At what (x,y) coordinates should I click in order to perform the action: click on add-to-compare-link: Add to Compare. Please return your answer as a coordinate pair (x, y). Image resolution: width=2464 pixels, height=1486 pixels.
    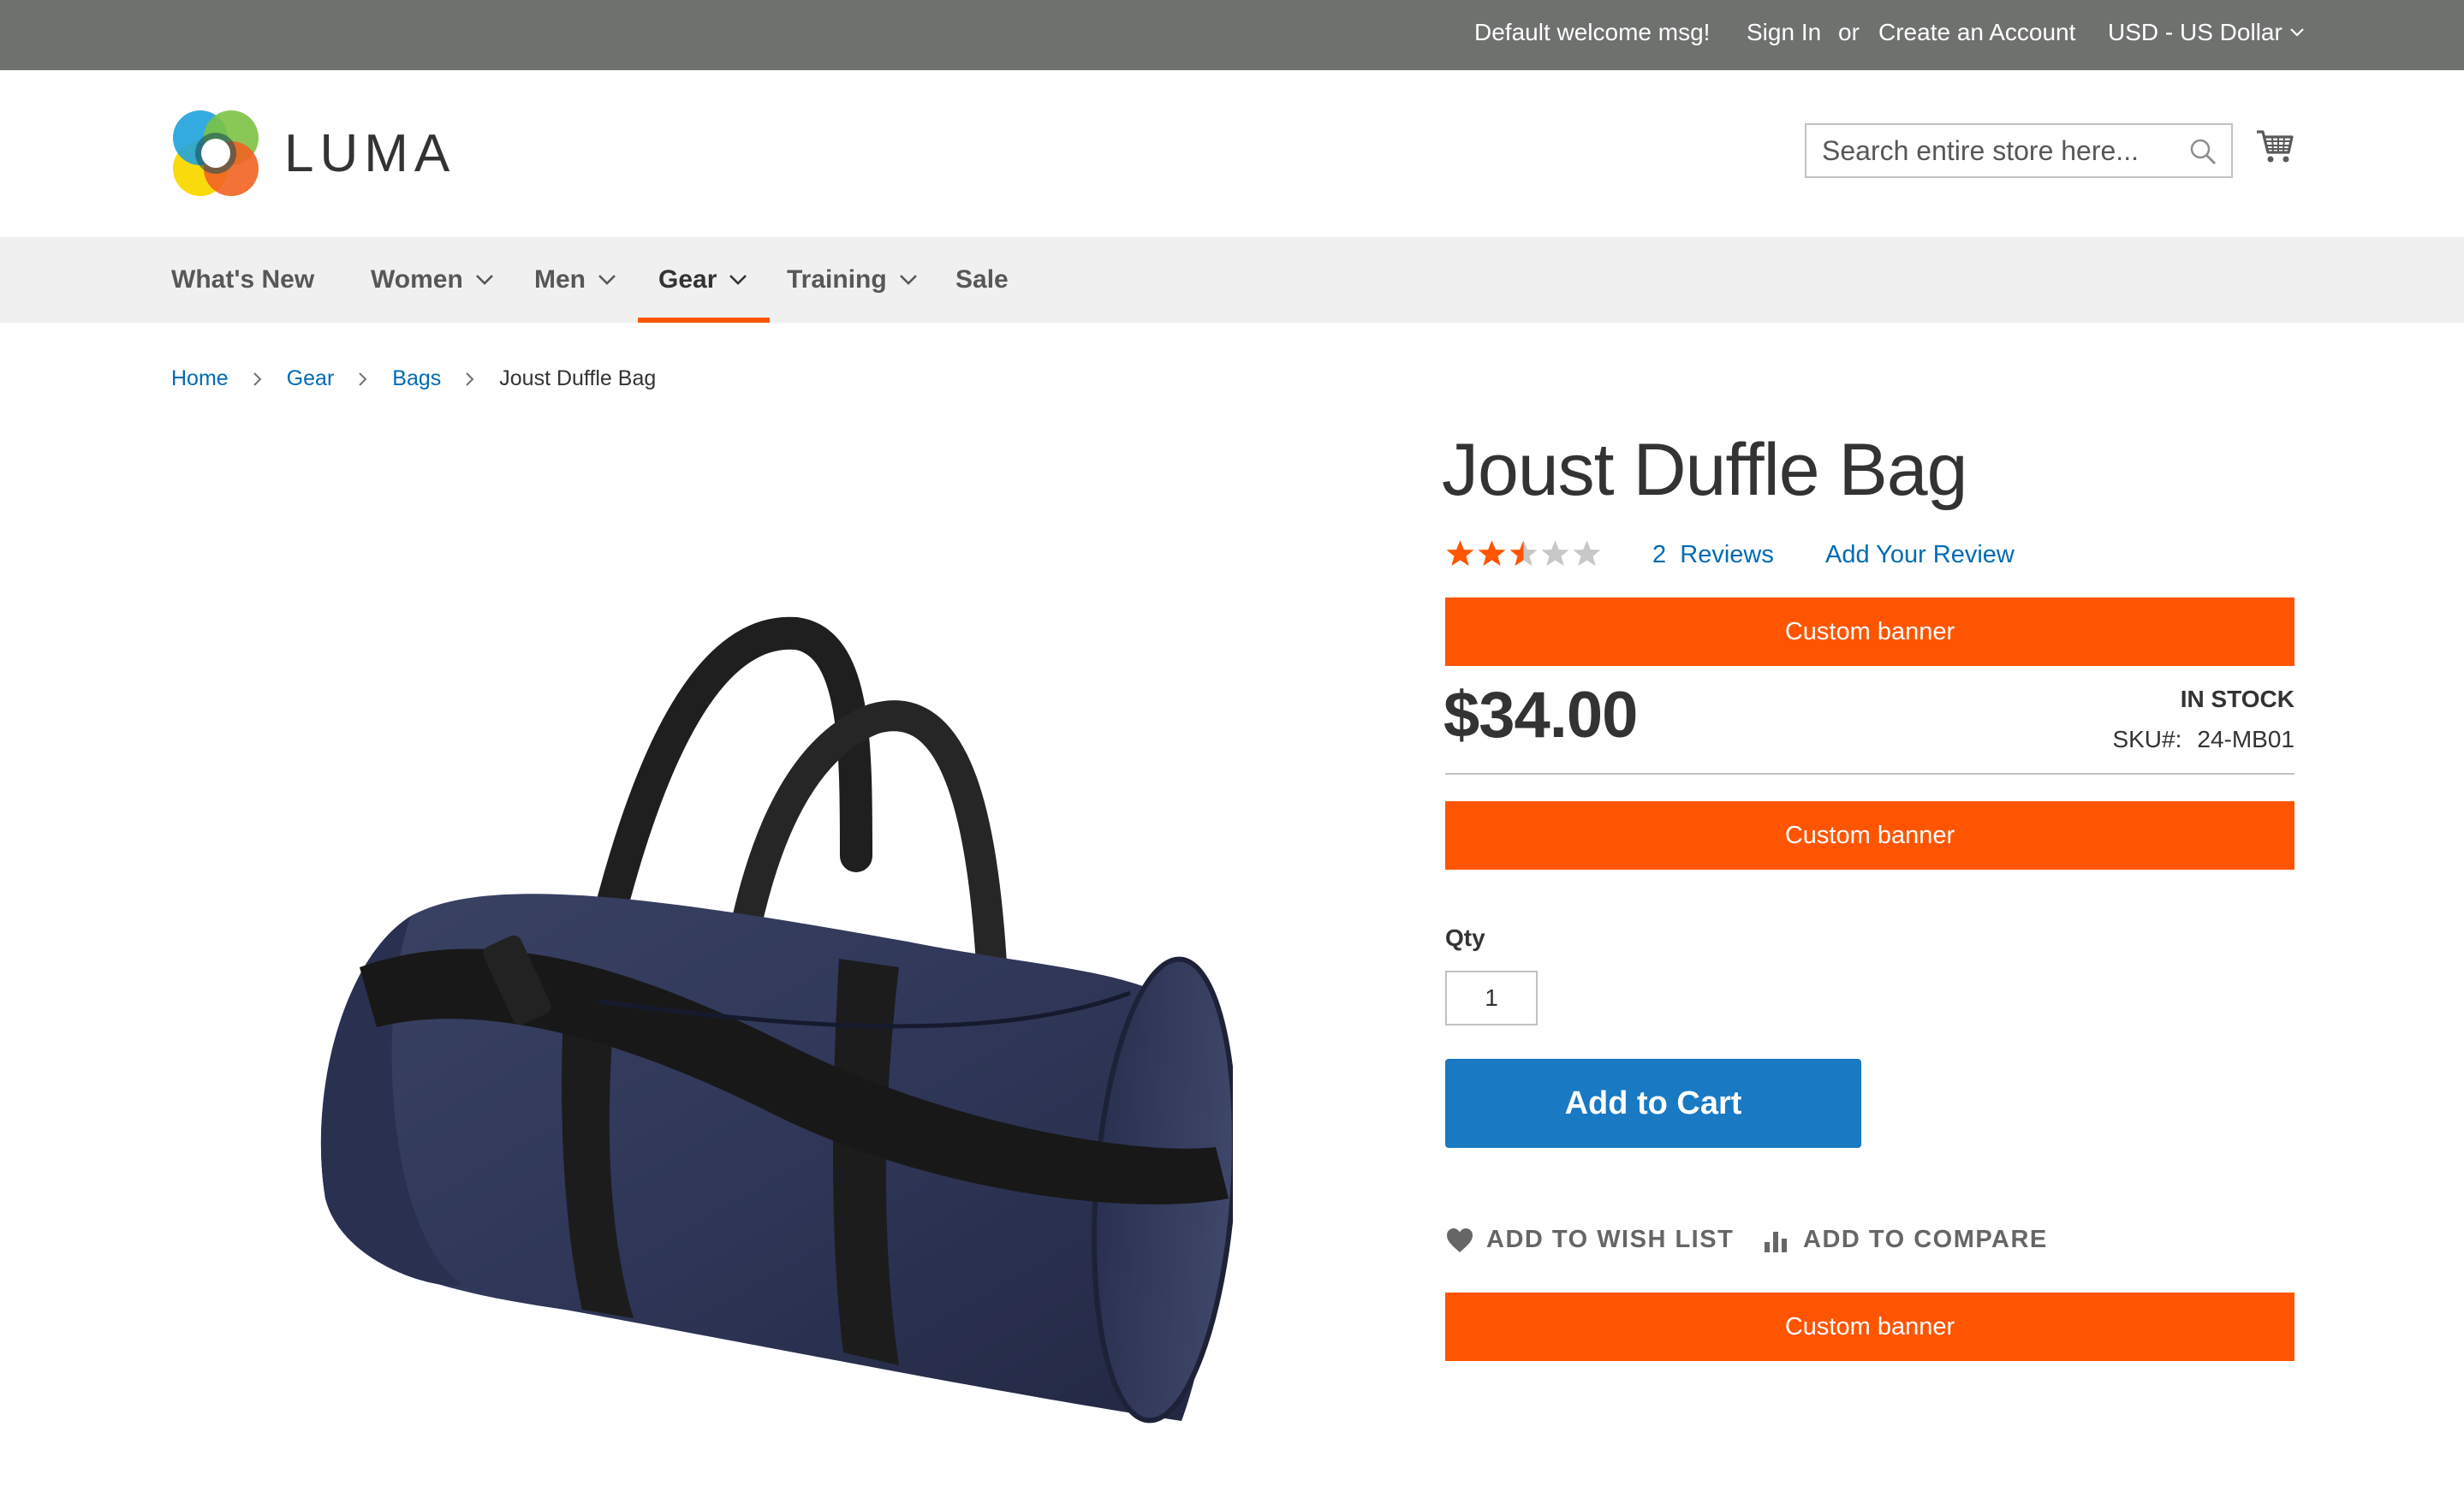
    Looking at the image, I should click on (1905, 1240).